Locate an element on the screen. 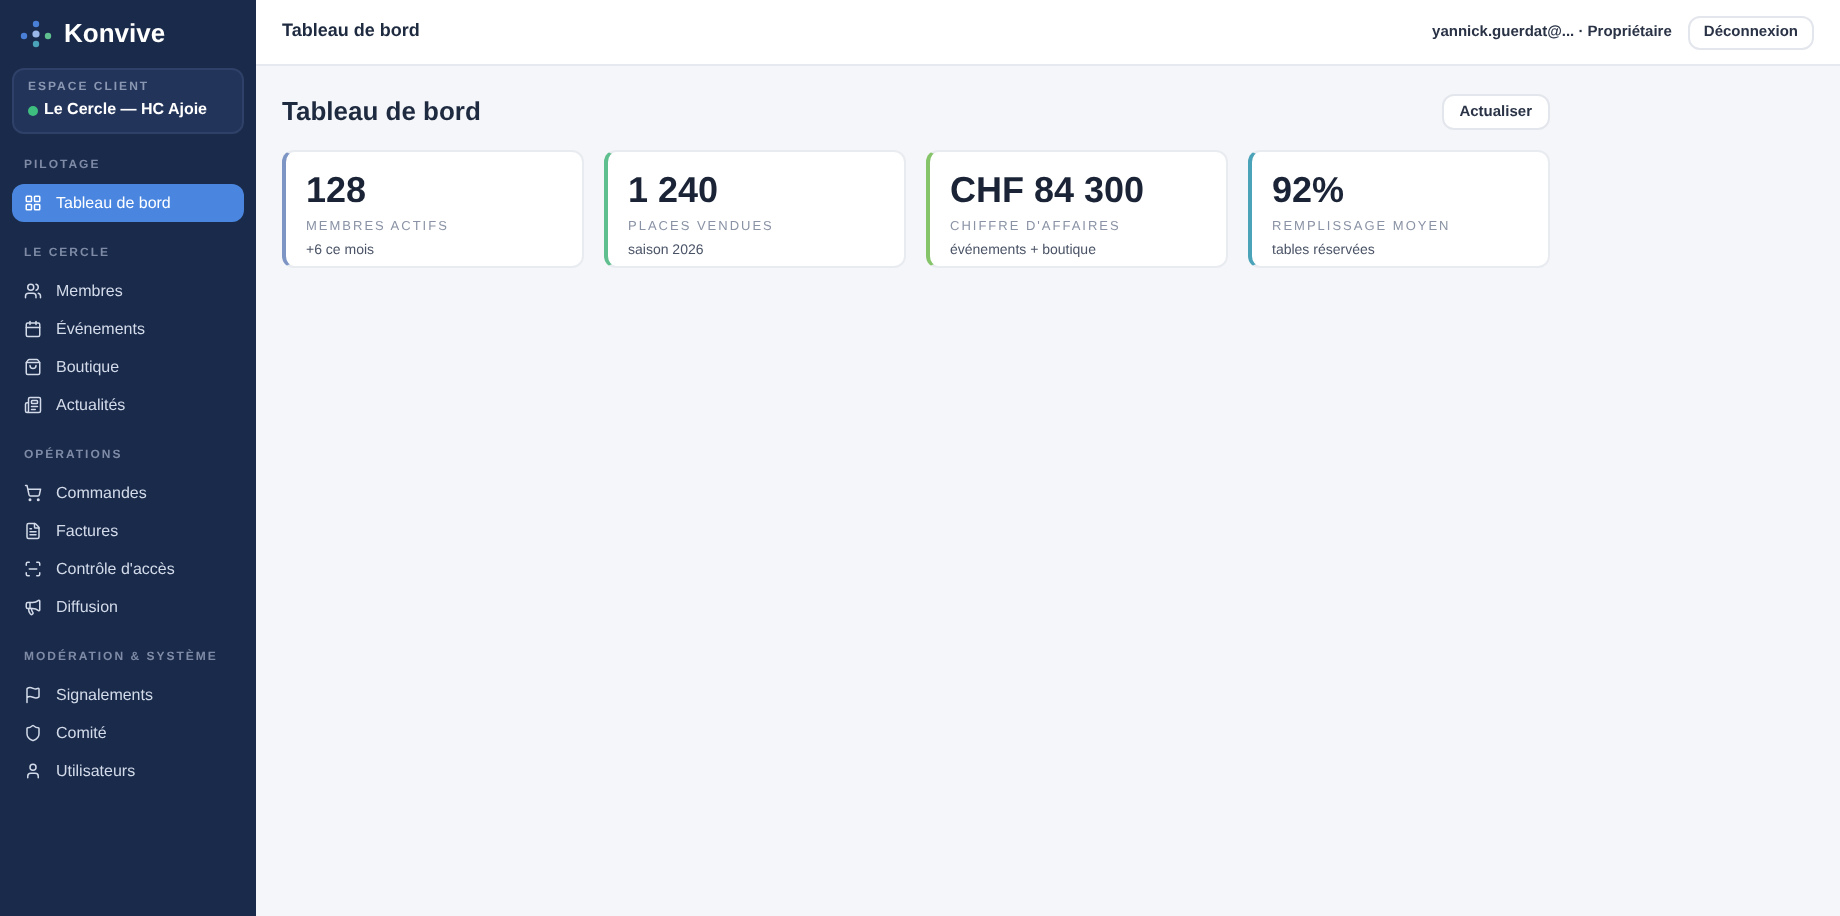 The image size is (1840, 916). nav-item: Membres is located at coordinates (128, 291).